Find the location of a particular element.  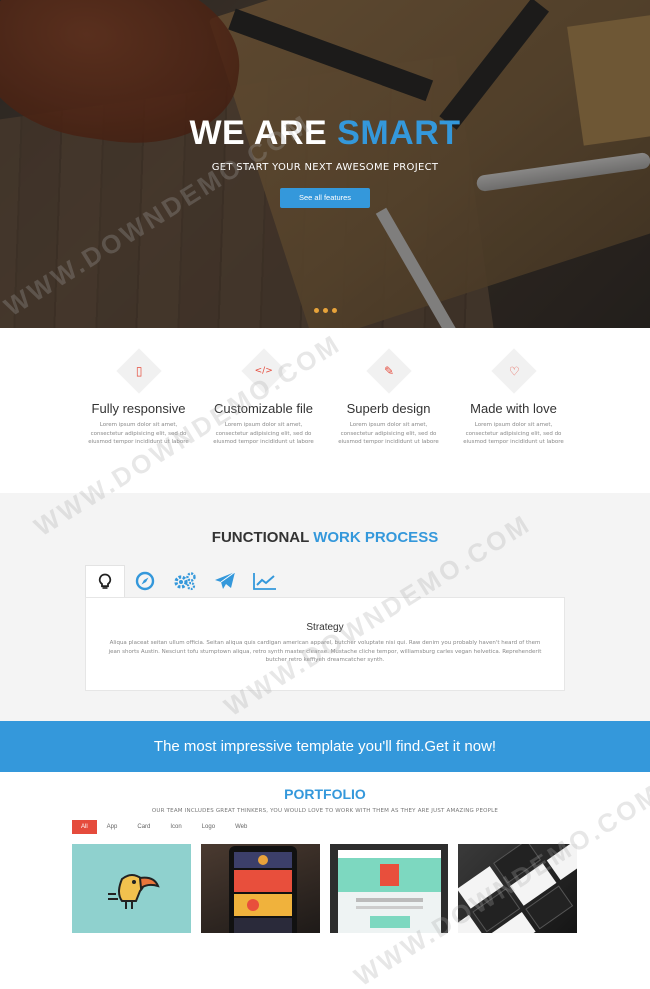

portfolio-item-web-design is located at coordinates (389, 888).